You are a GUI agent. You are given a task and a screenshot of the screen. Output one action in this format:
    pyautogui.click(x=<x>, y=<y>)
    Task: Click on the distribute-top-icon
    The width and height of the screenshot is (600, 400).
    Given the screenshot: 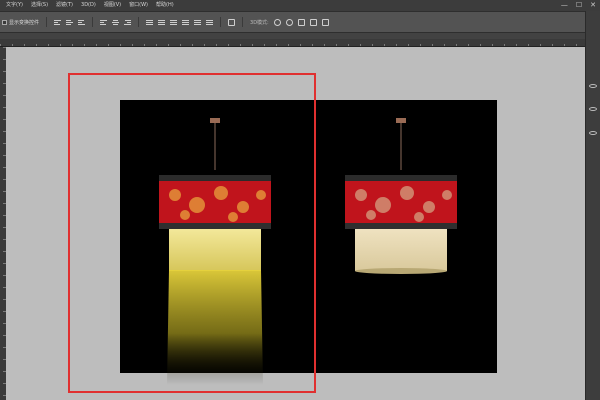 What is the action you would take?
    pyautogui.click(x=150, y=22)
    